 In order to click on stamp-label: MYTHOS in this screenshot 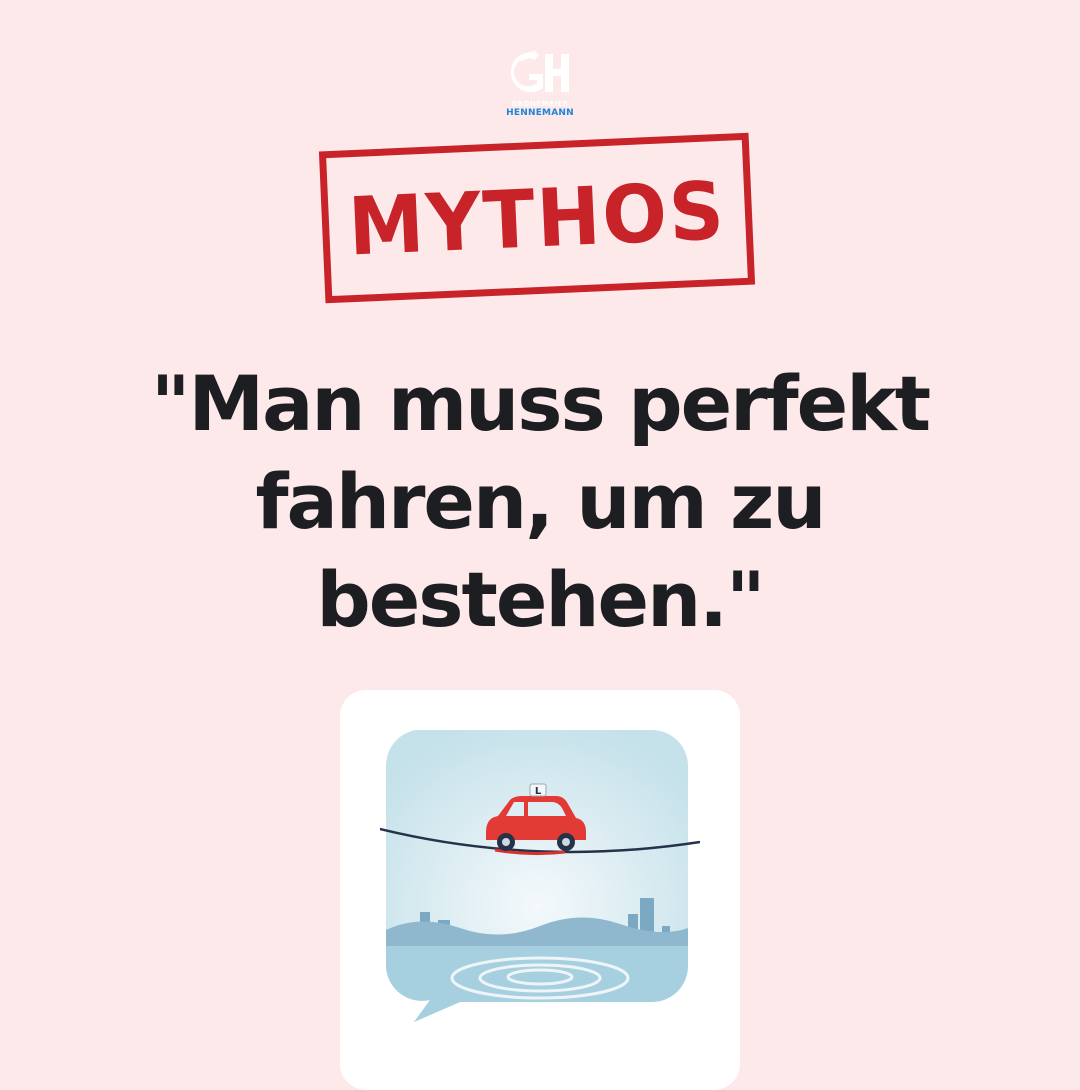, I will do `click(537, 218)`.